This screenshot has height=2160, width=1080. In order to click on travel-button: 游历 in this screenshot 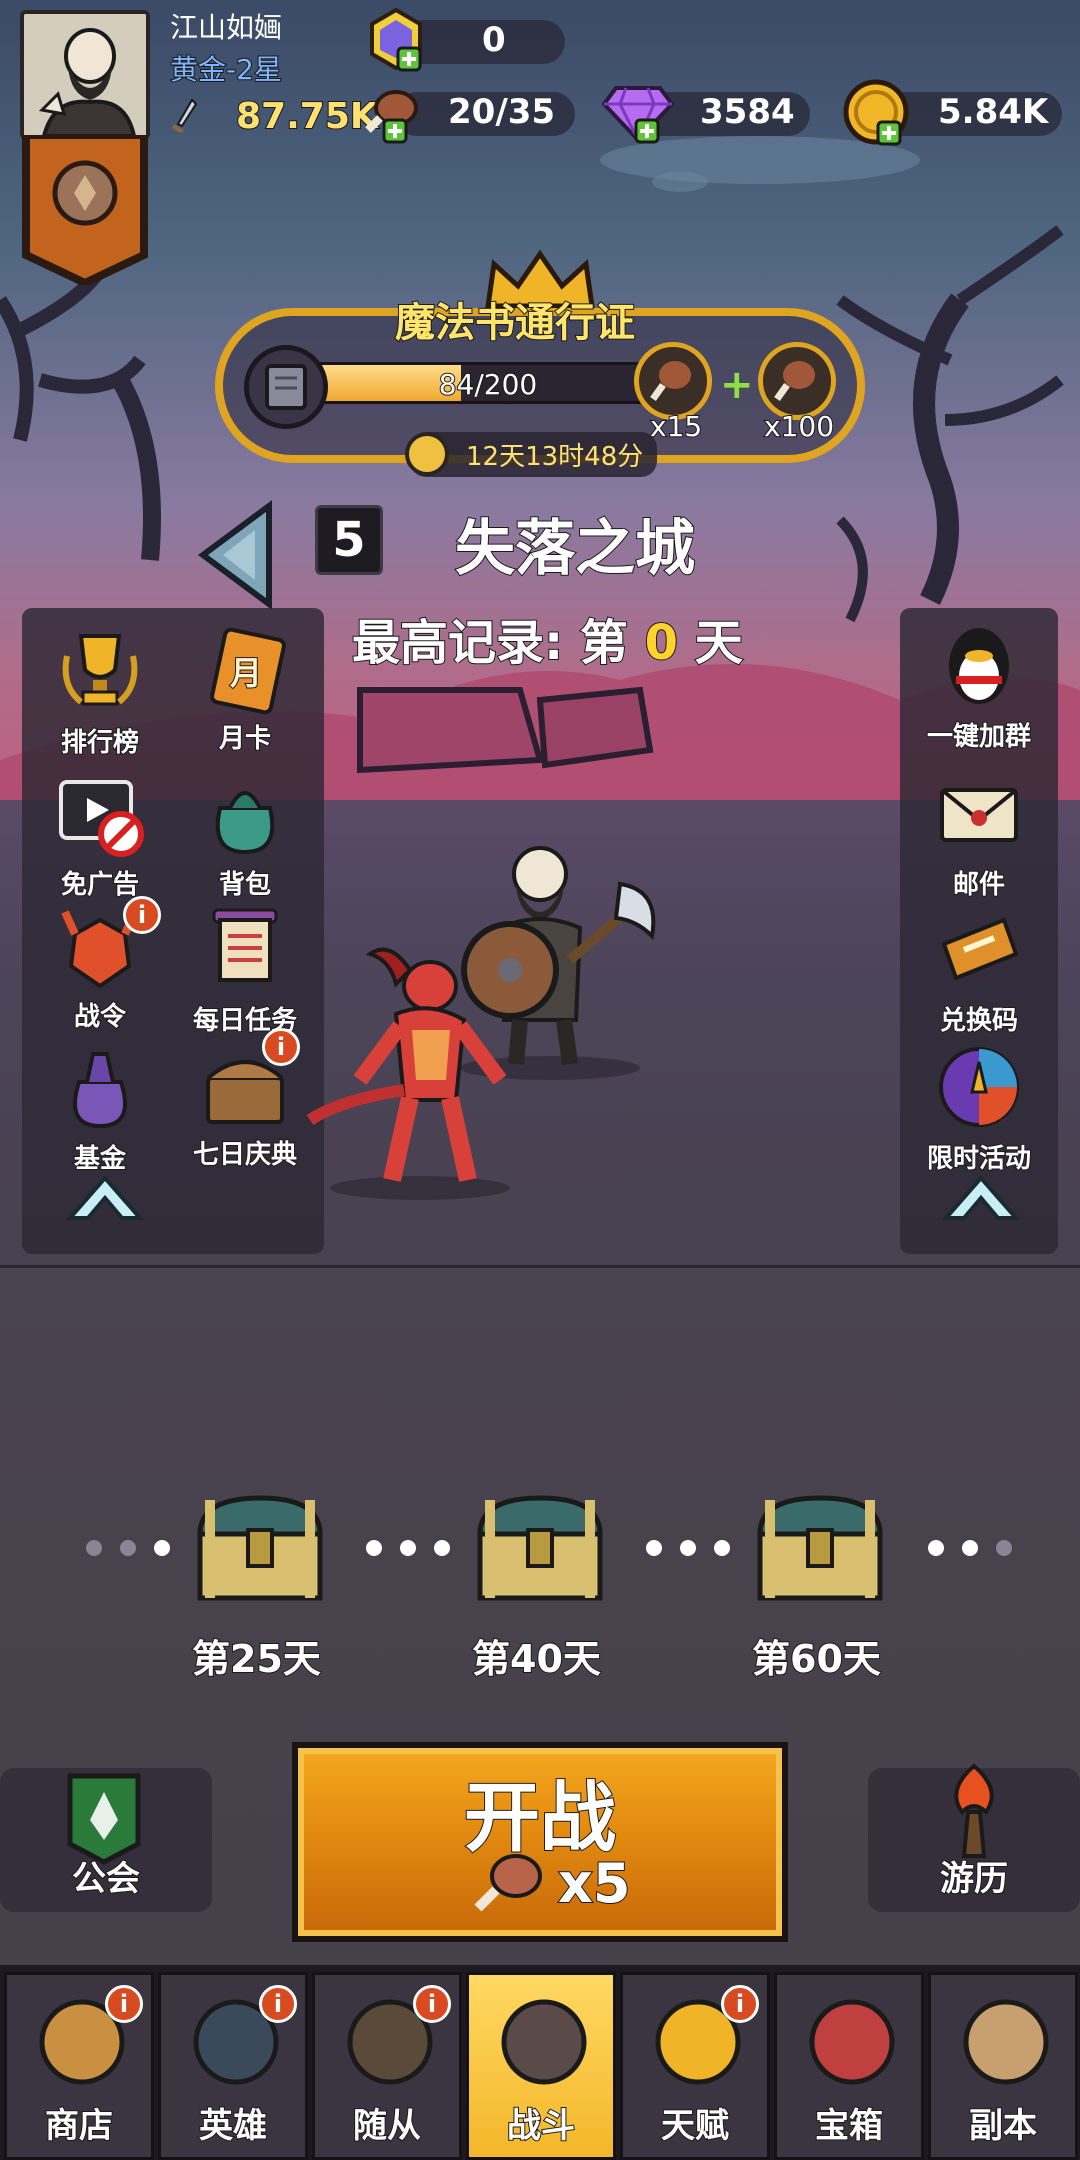, I will do `click(974, 1837)`.